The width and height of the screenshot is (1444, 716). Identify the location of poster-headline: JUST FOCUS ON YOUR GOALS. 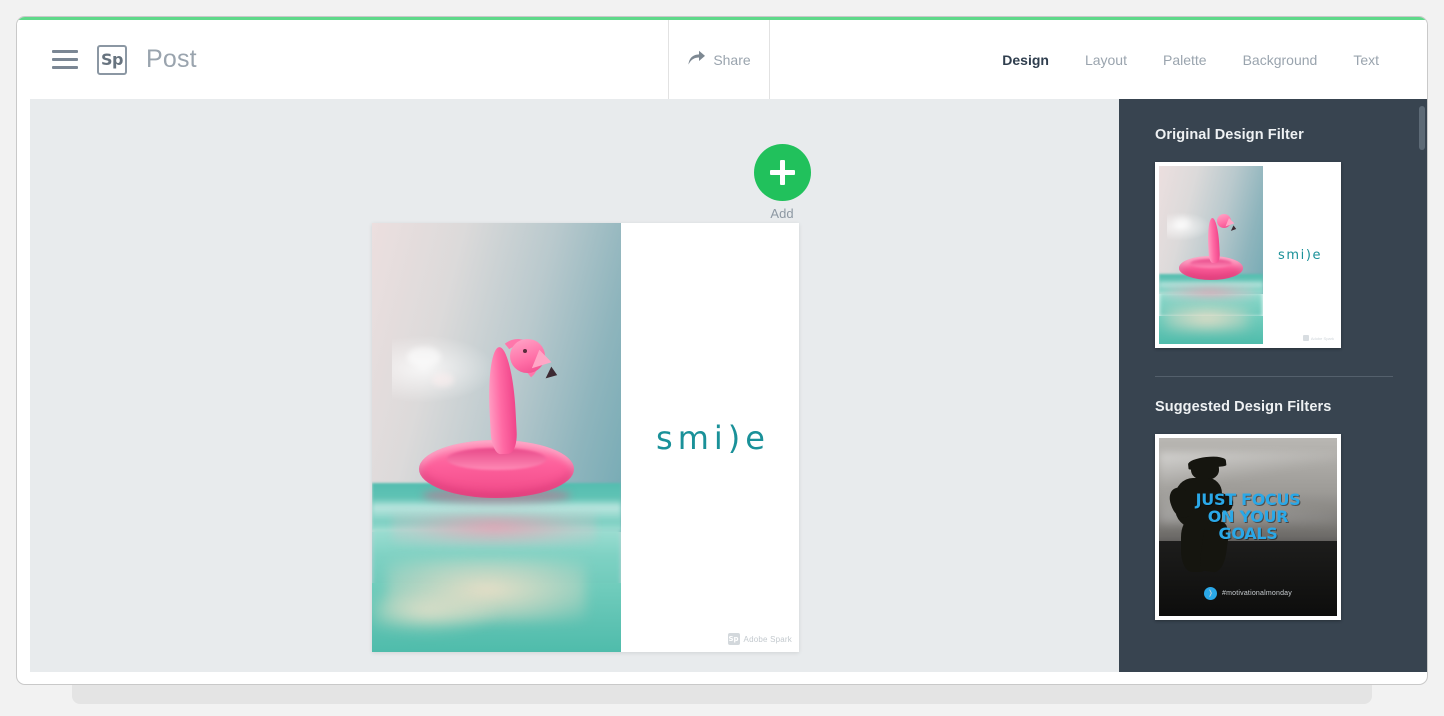
(1248, 516).